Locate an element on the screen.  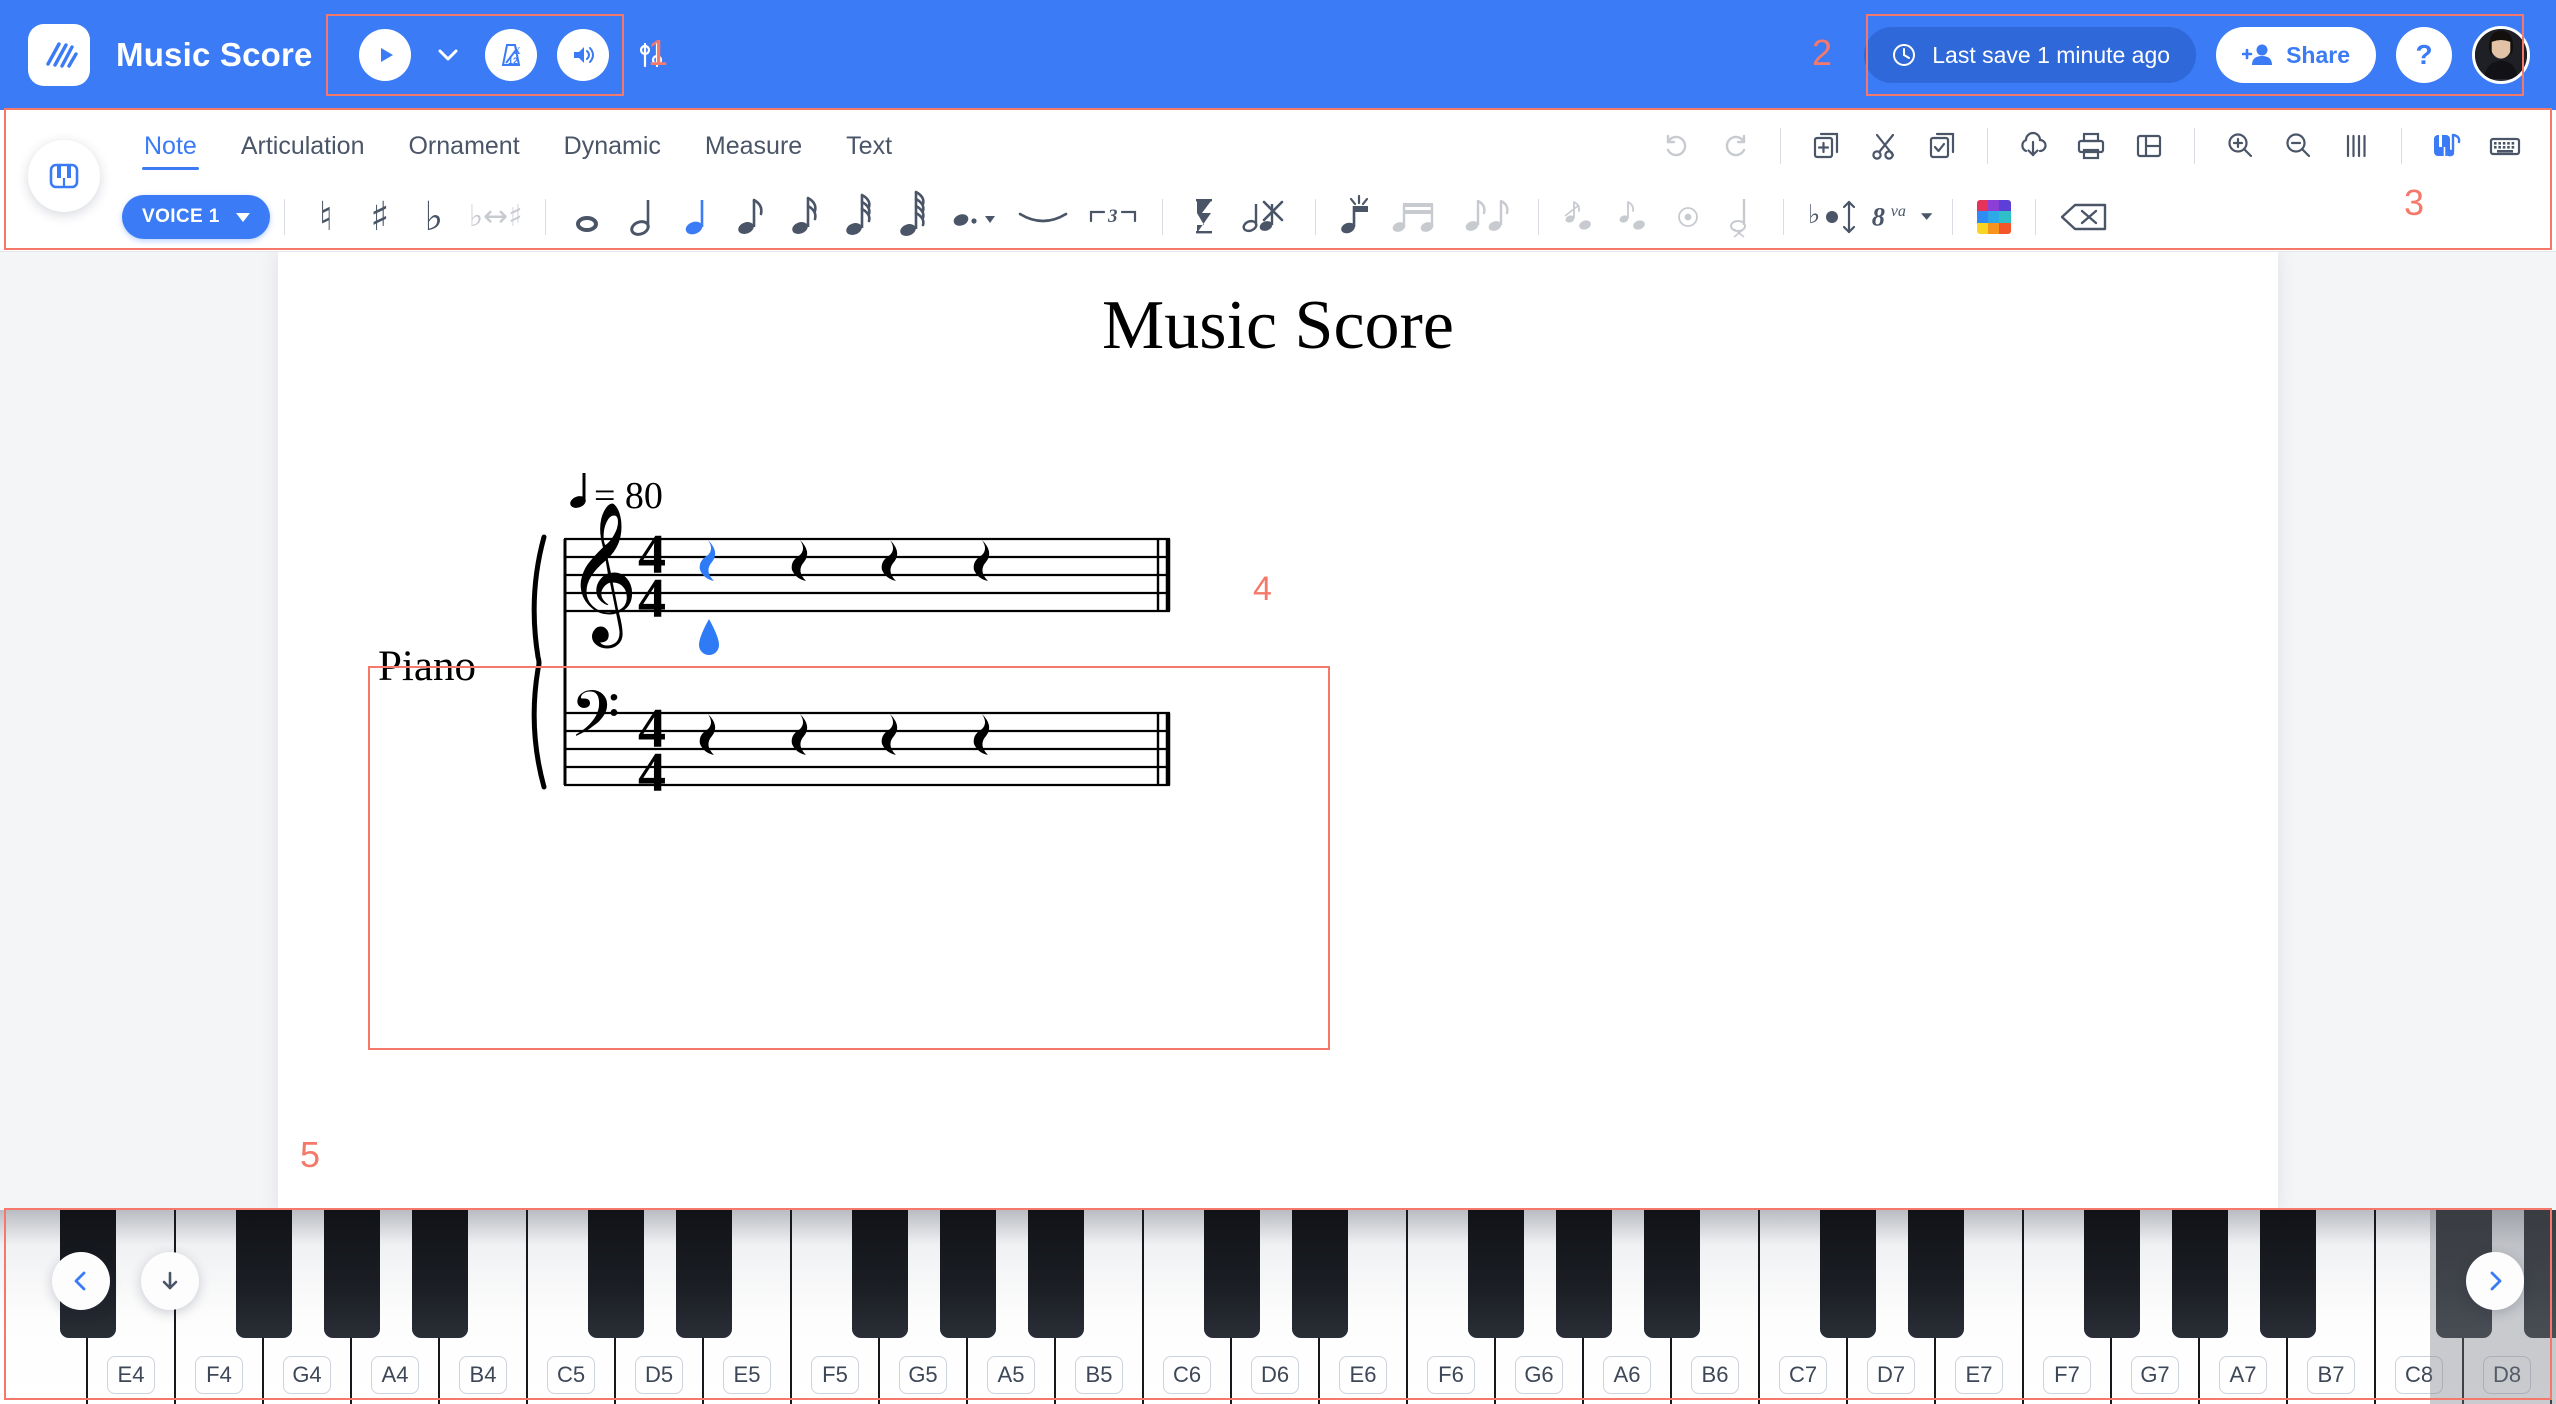
keyboard-scroll-right-button is located at coordinates (2495, 1281).